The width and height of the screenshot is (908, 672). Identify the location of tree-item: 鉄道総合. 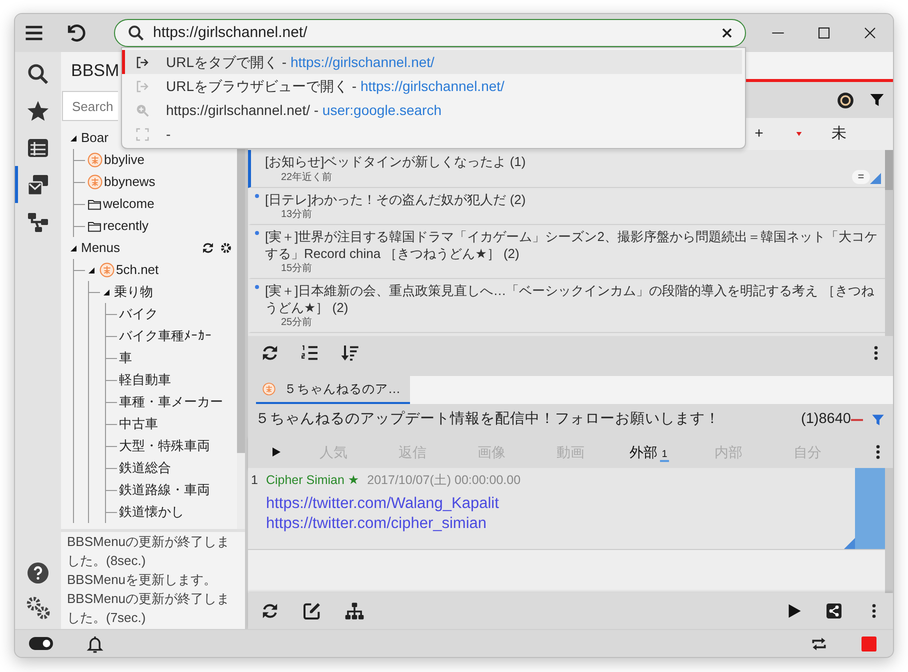
(145, 468).